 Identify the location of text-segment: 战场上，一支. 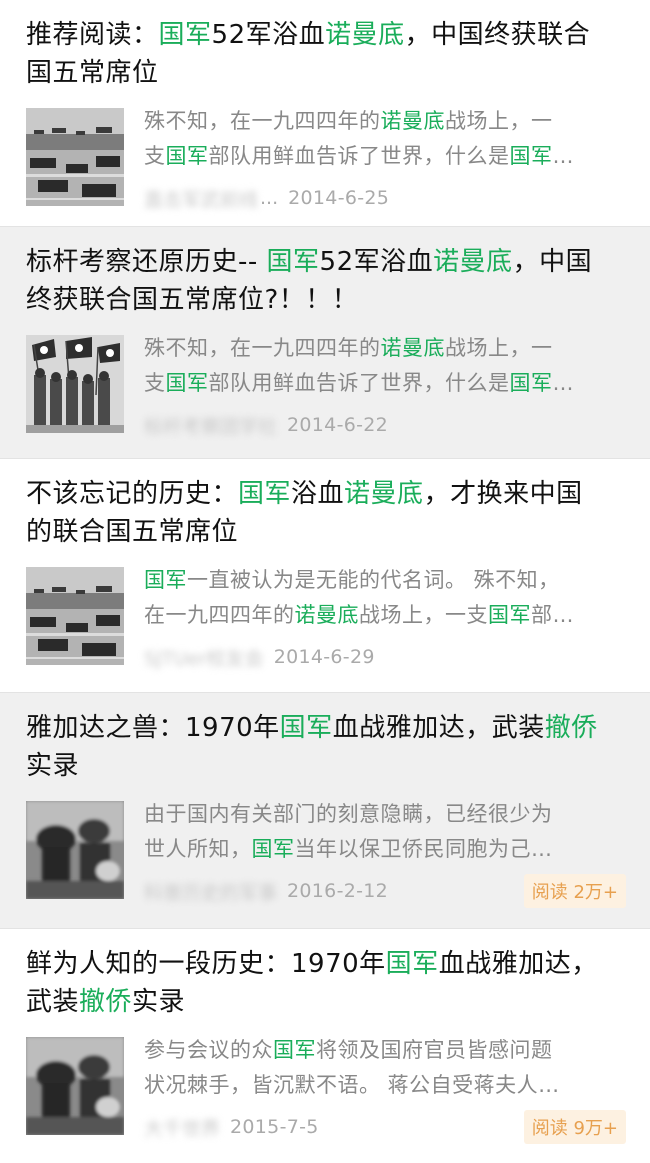
(423, 615).